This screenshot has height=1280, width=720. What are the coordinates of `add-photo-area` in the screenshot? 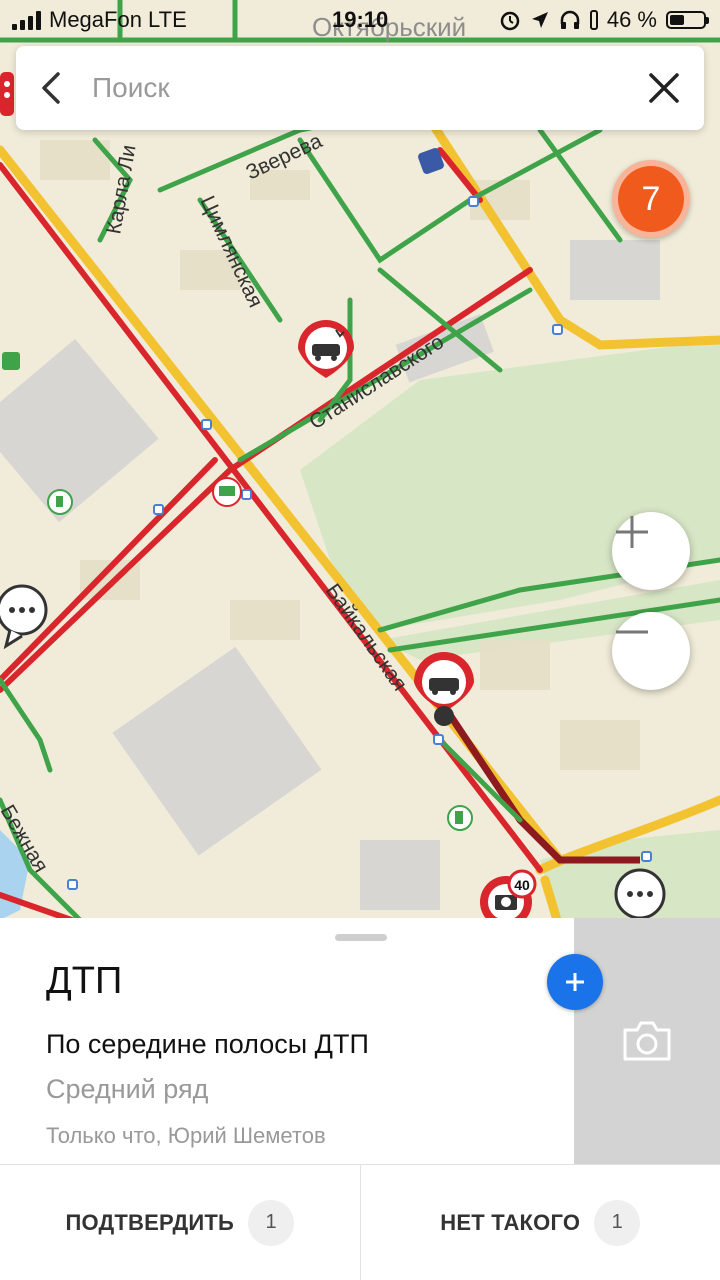 It's located at (647, 1041).